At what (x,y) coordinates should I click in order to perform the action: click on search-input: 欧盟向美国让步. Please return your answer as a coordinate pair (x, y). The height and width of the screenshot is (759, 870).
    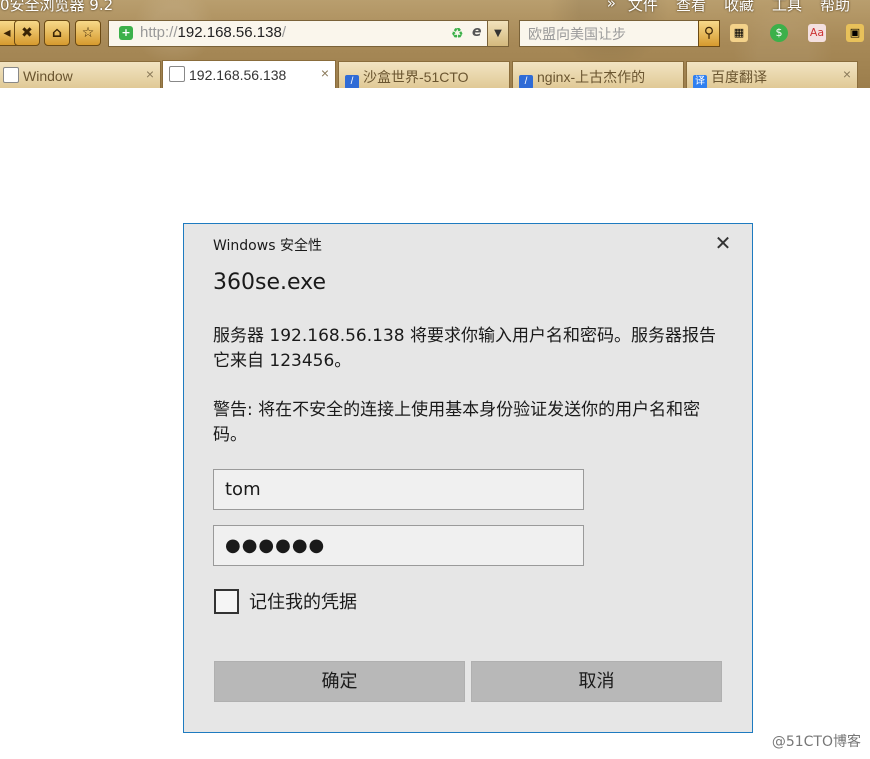
    Looking at the image, I should click on (609, 33).